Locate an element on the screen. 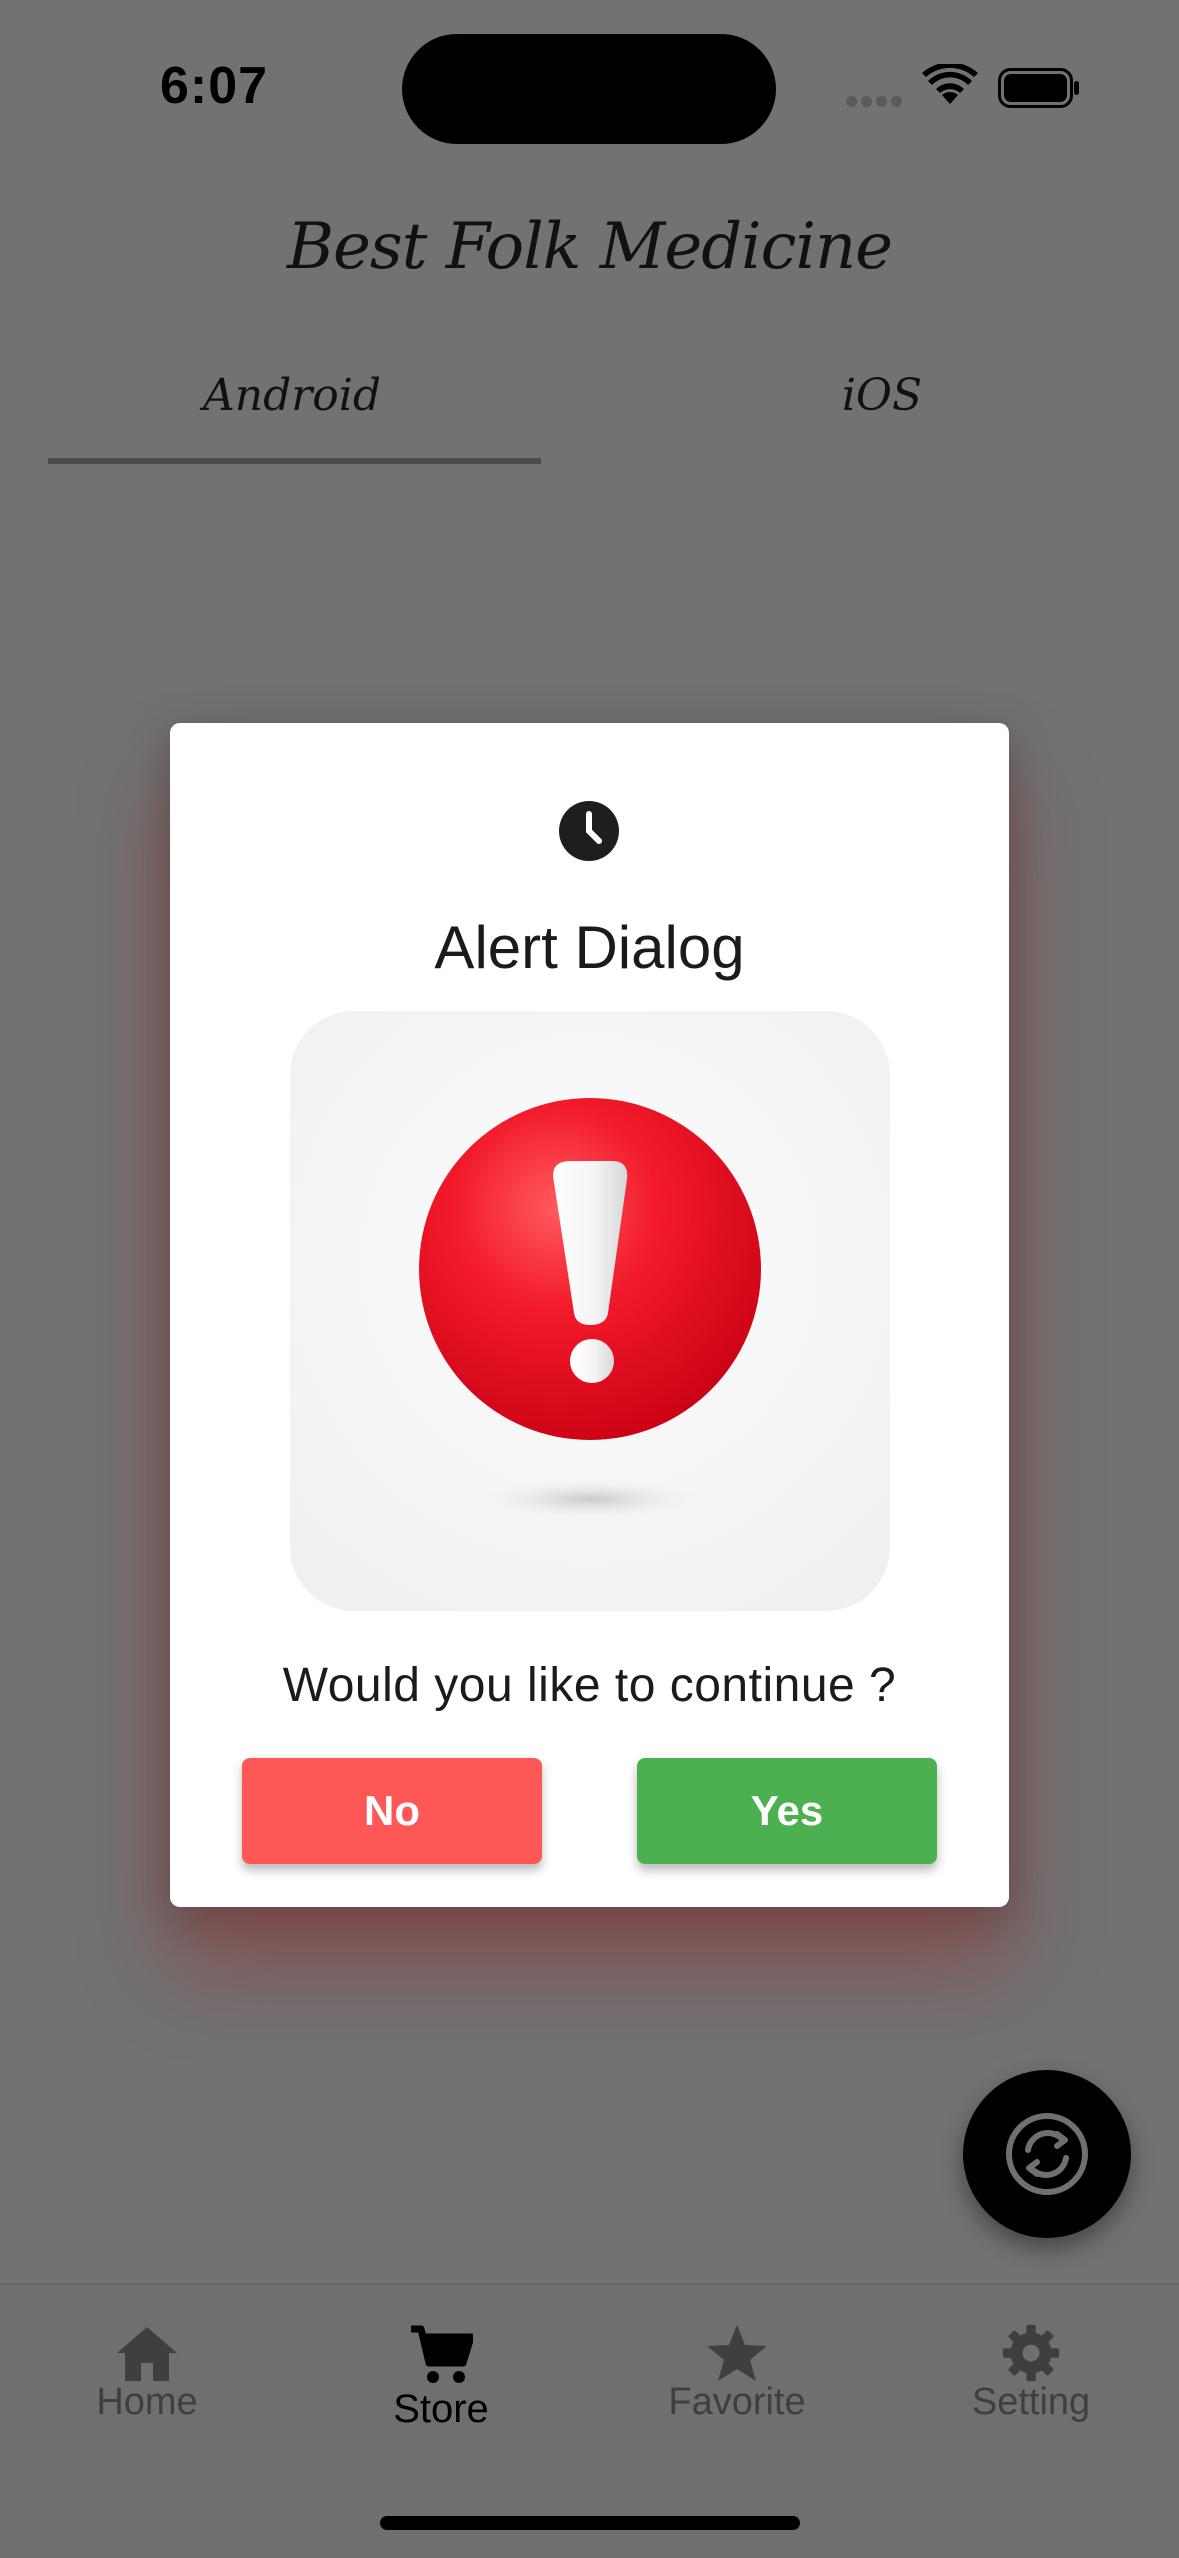  home-indicator is located at coordinates (590, 2523).